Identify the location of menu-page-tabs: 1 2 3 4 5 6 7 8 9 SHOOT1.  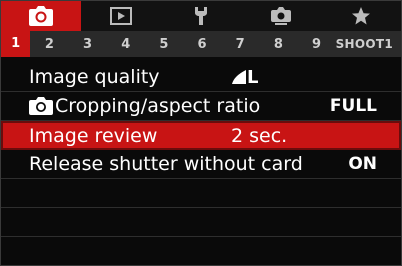
(201, 44).